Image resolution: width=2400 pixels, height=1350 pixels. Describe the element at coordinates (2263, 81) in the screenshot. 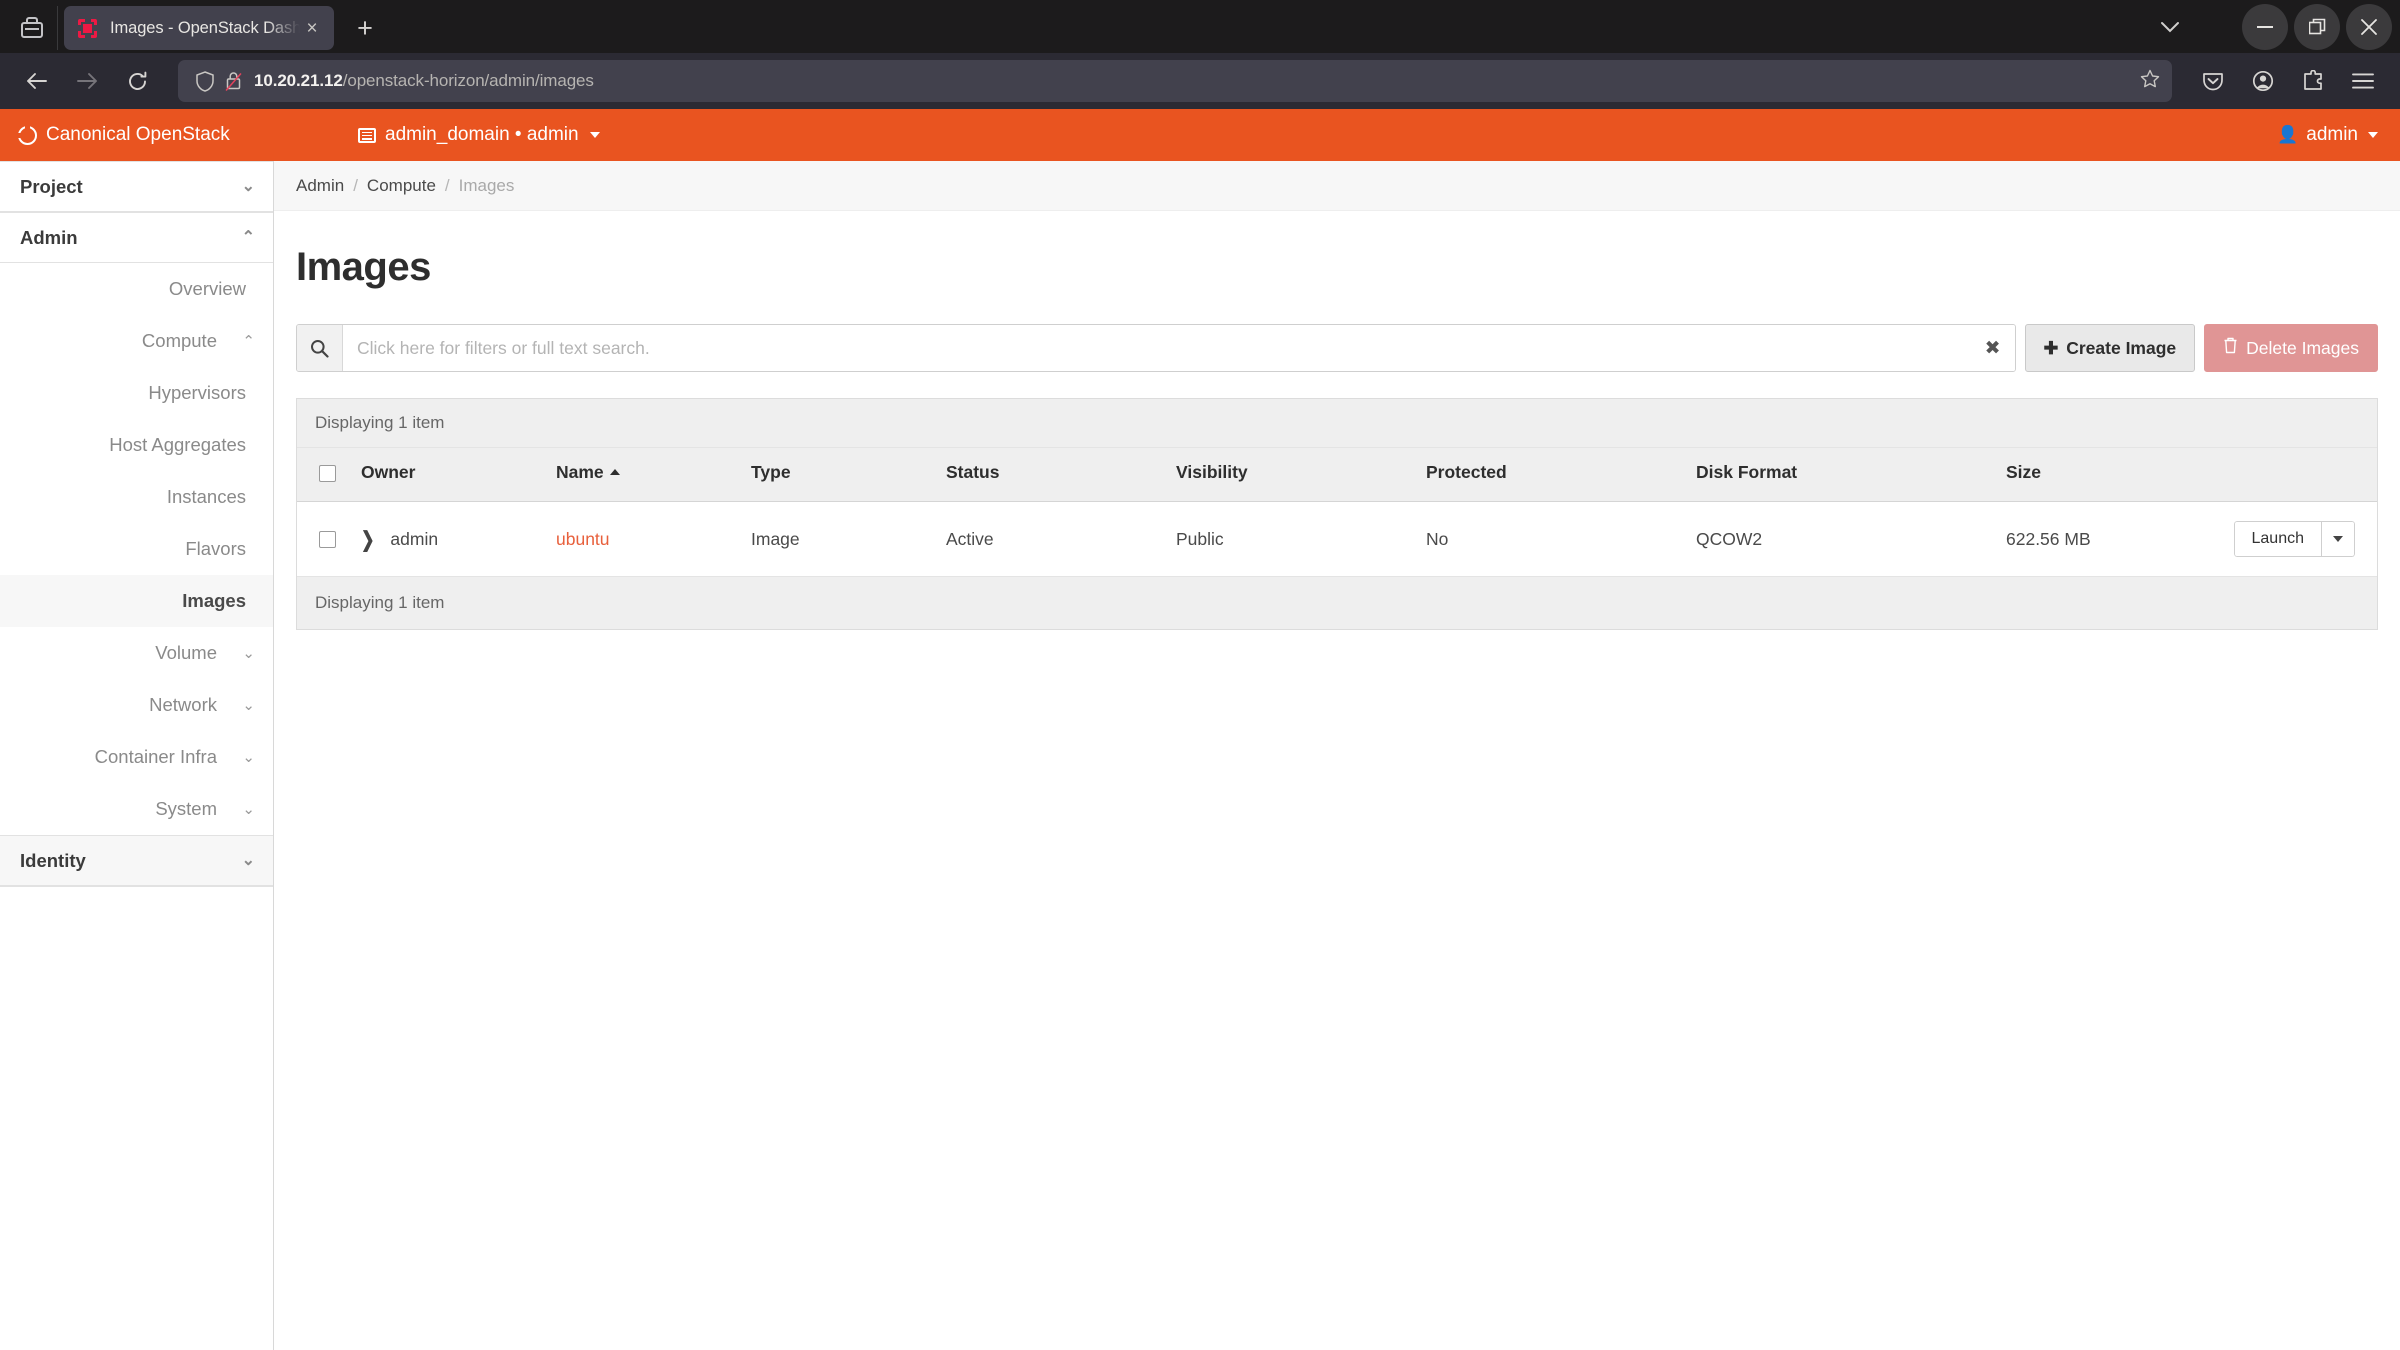

I see `account-icon` at that location.